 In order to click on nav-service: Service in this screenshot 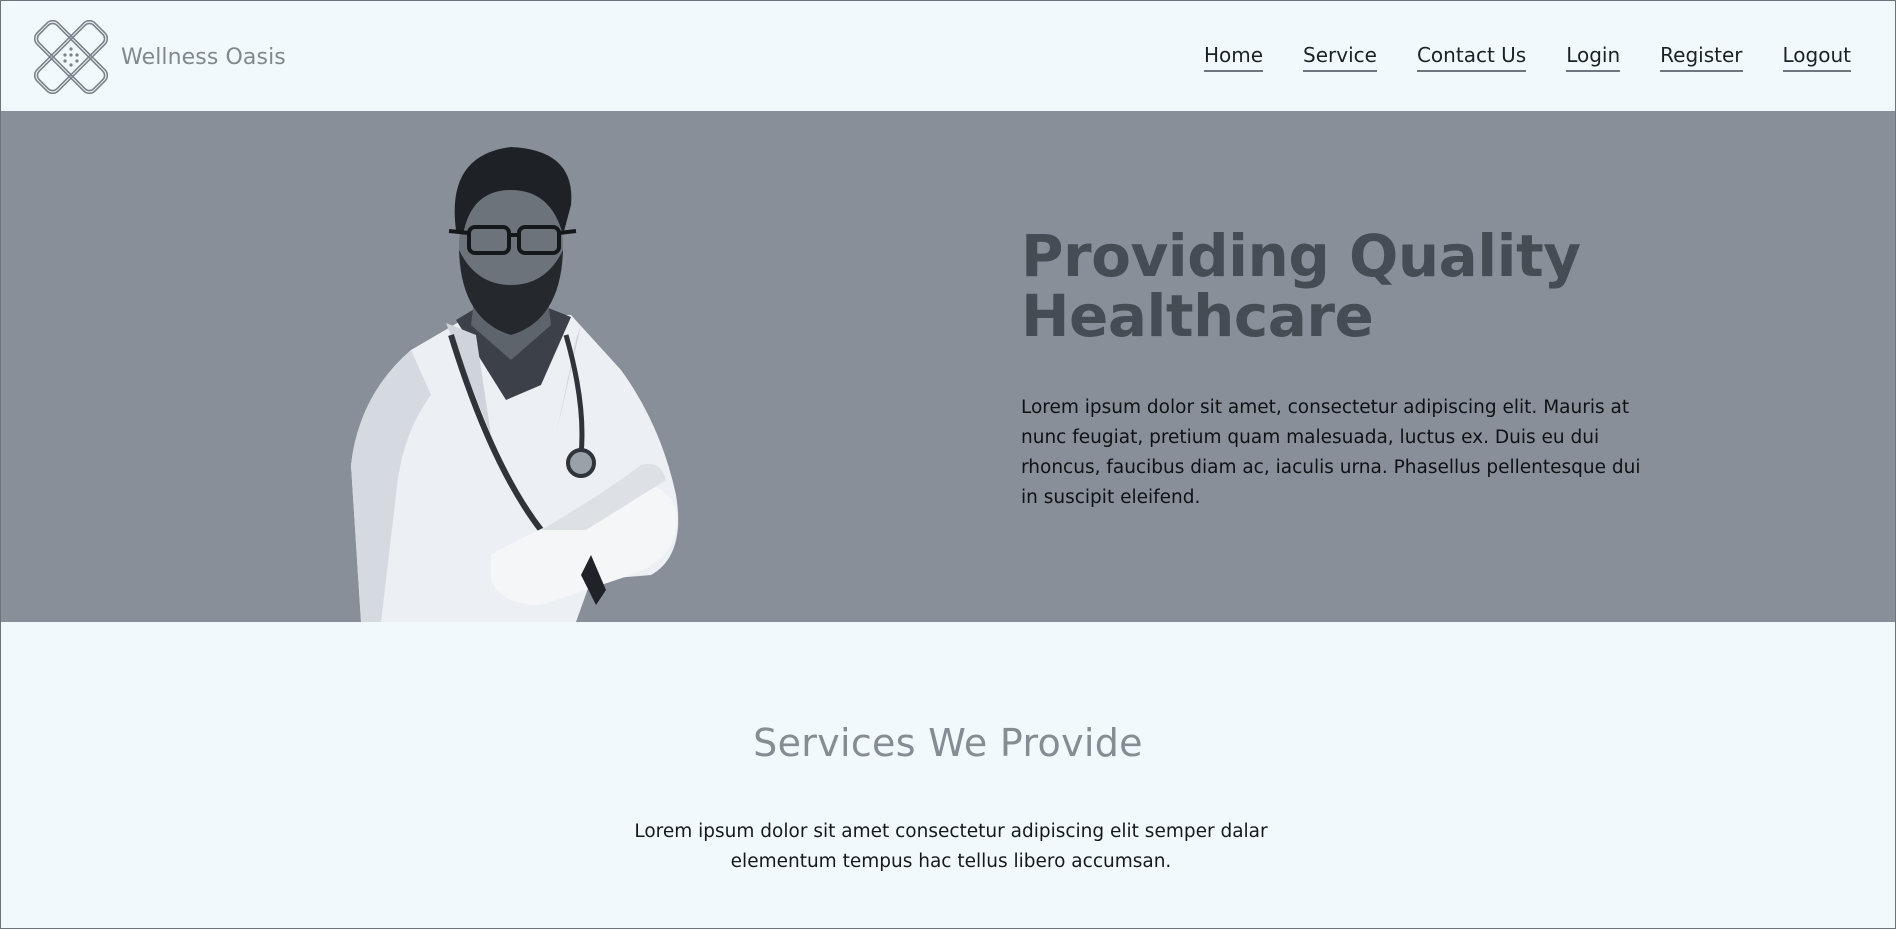, I will do `click(1340, 57)`.